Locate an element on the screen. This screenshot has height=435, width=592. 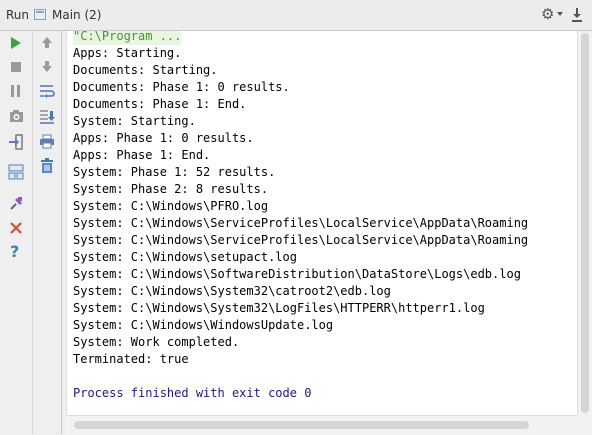
console-line: Apps: Phase 1: End. is located at coordinates (142, 155).